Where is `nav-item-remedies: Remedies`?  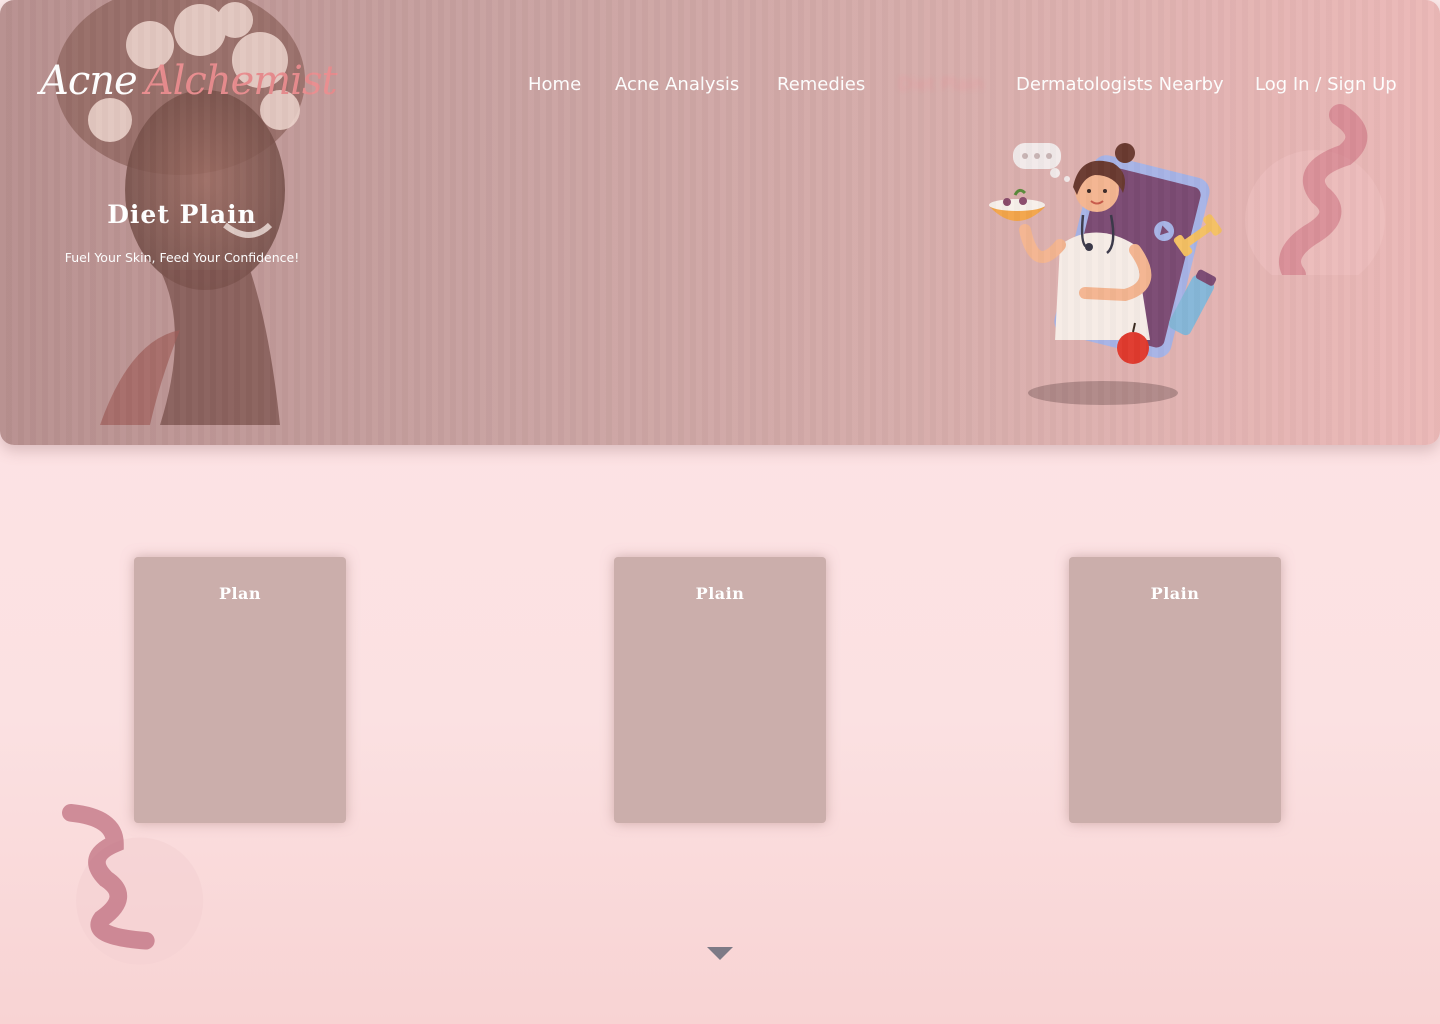 nav-item-remedies: Remedies is located at coordinates (821, 84).